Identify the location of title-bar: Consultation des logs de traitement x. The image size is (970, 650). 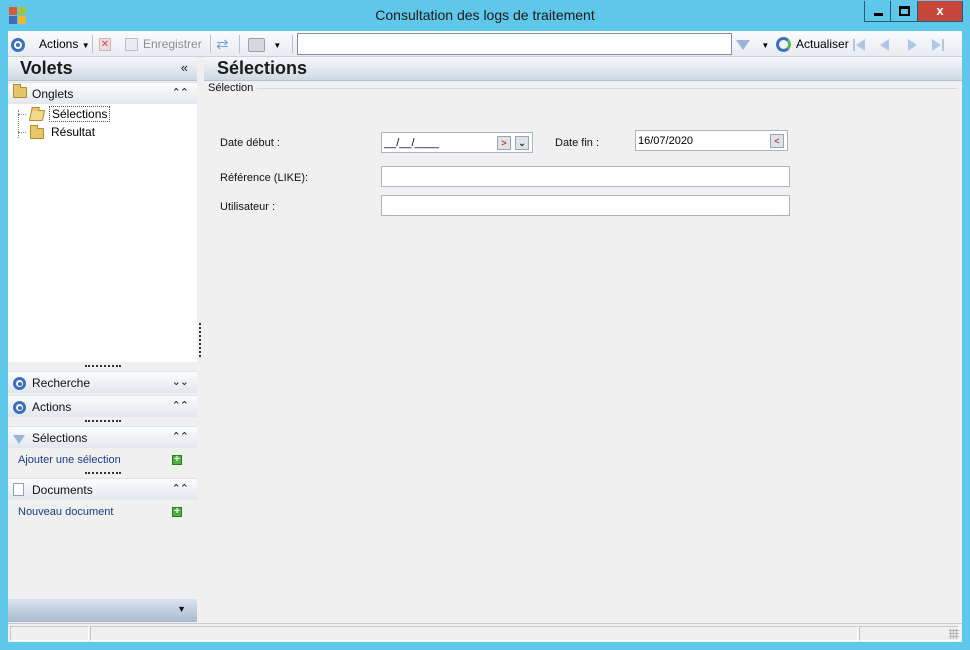
(485, 15).